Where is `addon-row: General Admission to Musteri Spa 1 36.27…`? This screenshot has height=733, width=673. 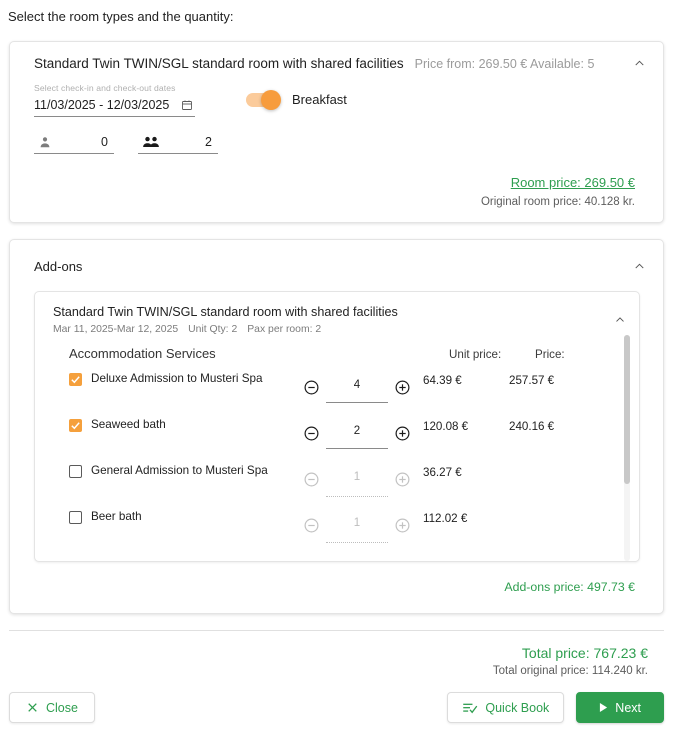 addon-row: General Admission to Musteri Spa 1 36.27… is located at coordinates (337, 476).